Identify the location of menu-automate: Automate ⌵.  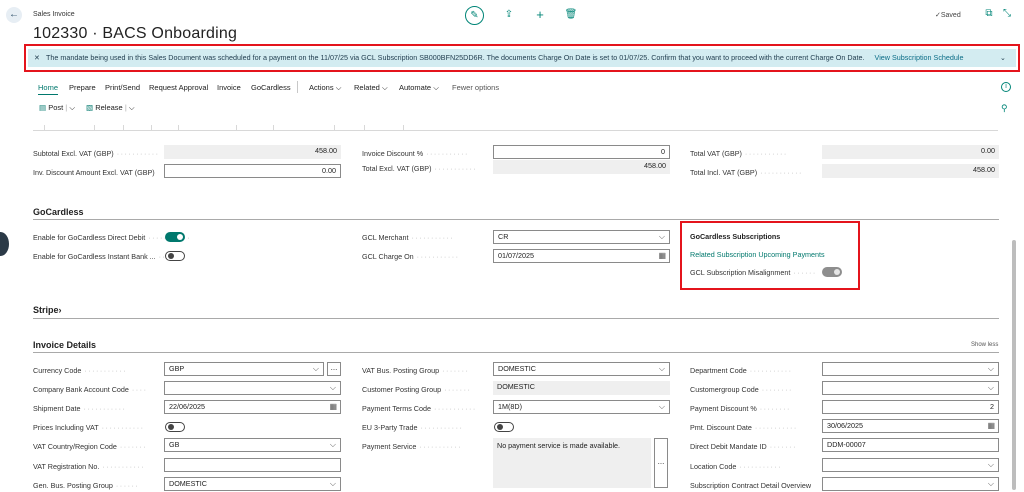
(419, 88).